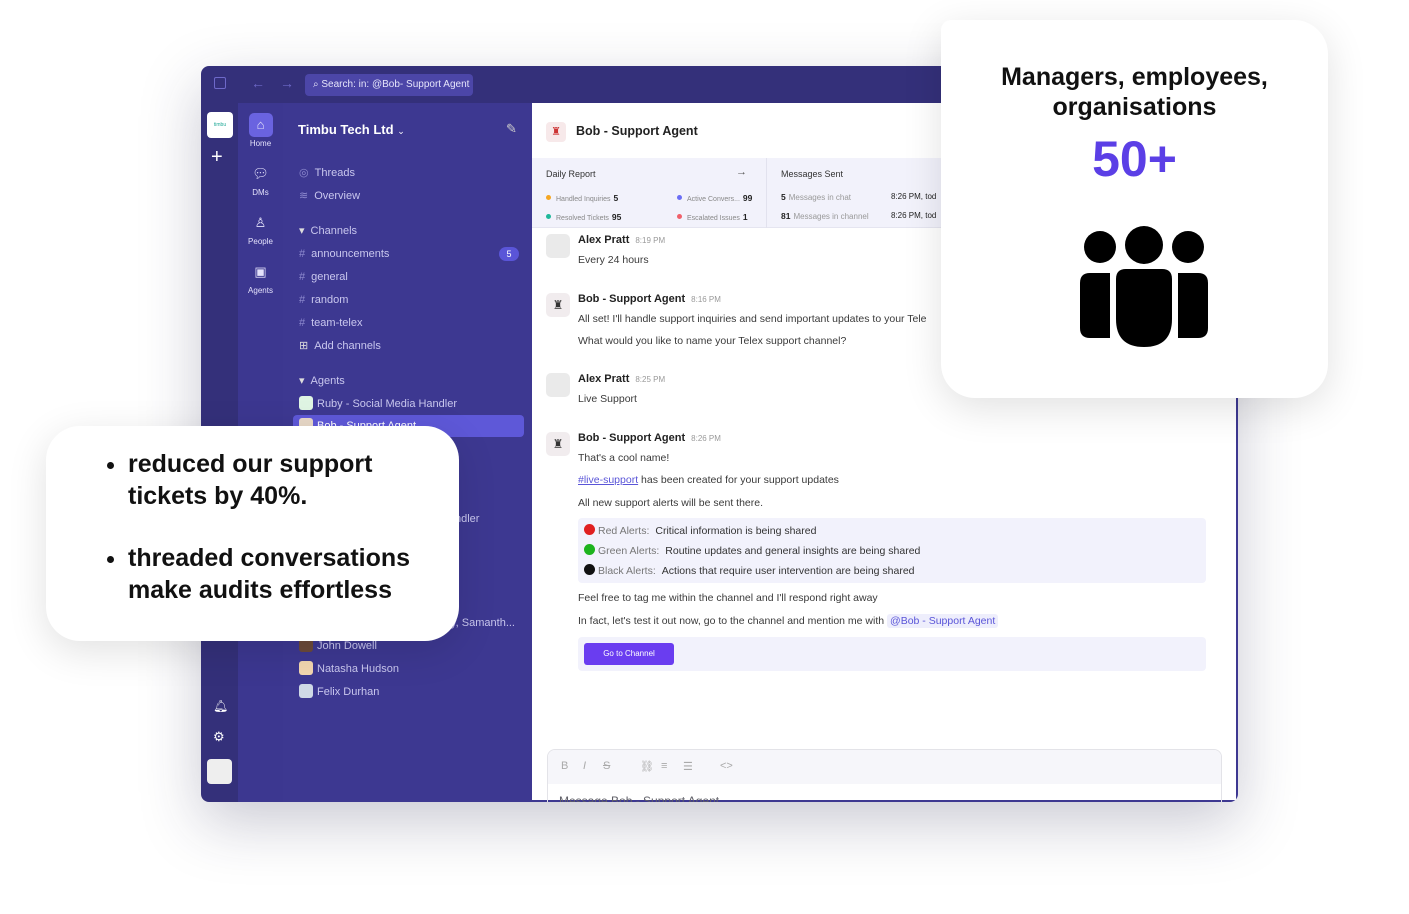 This screenshot has height=914, width=1409. Describe the element at coordinates (1134, 92) in the screenshot. I see `stat-card-title: Managers, employees, organisations` at that location.